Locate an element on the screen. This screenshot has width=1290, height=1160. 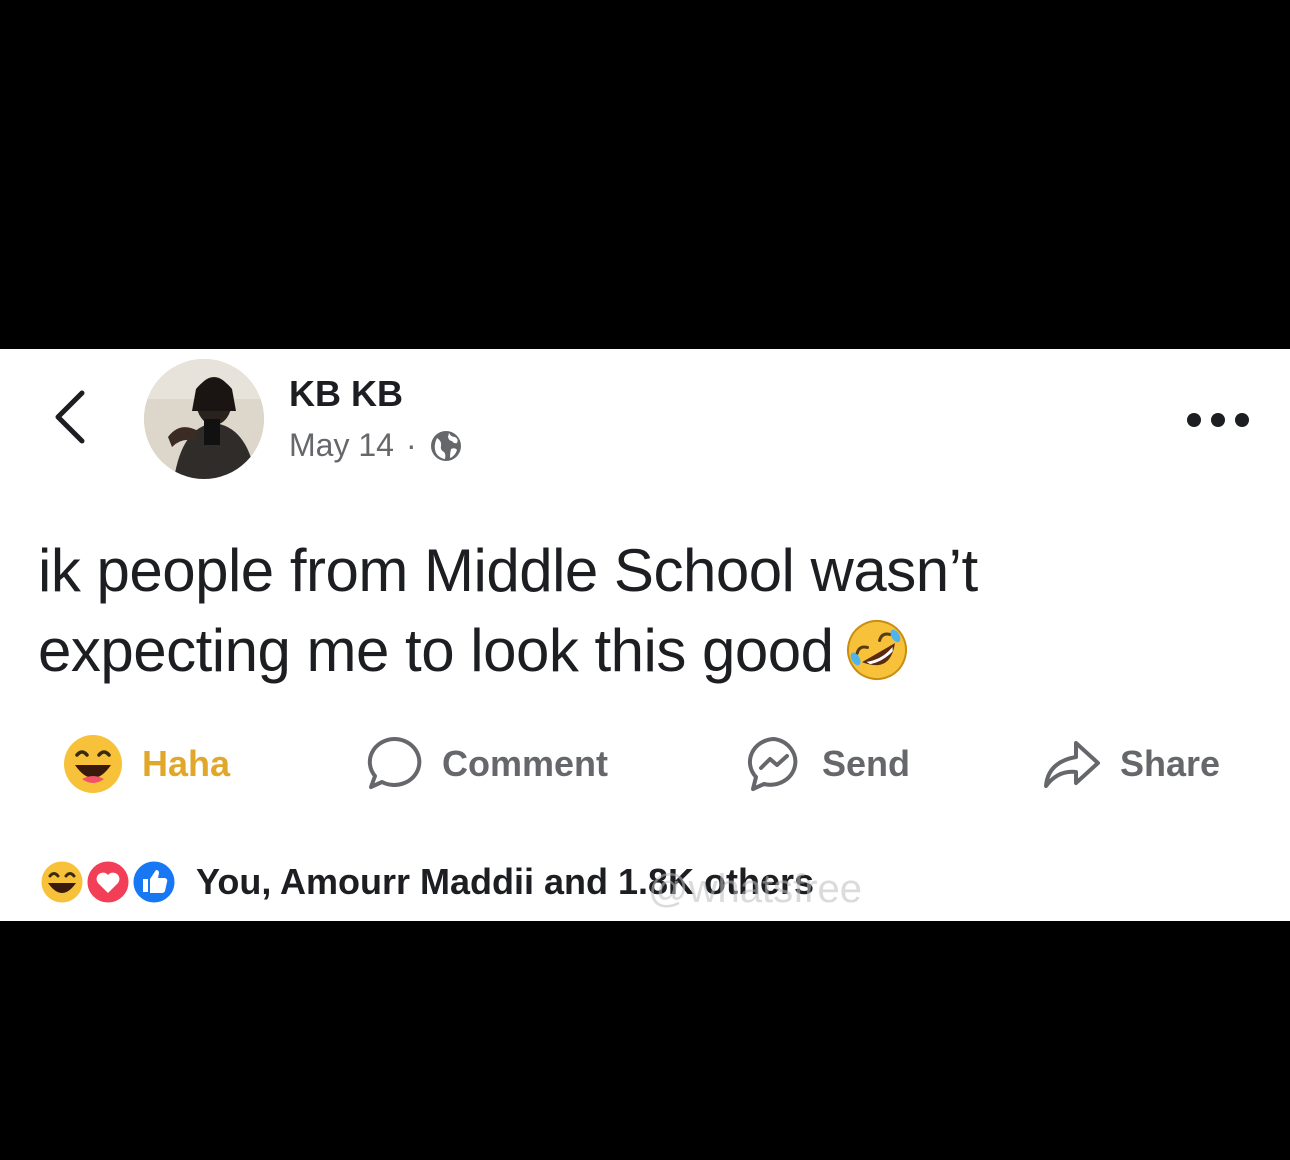
more-options-button is located at coordinates (1218, 420).